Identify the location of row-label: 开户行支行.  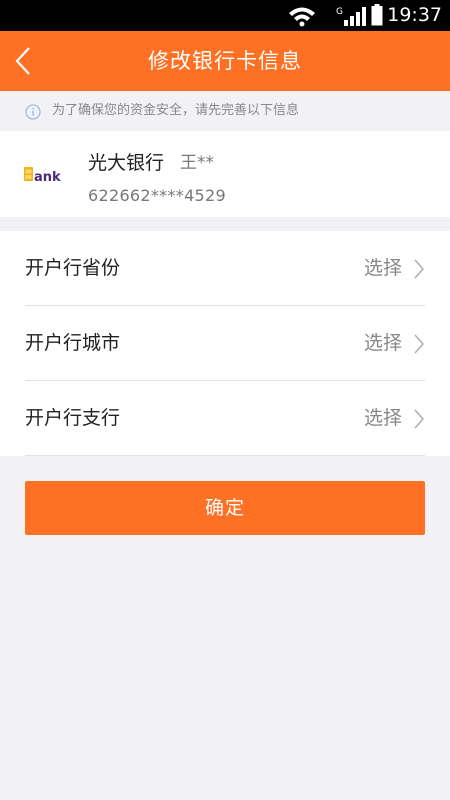
(73, 418).